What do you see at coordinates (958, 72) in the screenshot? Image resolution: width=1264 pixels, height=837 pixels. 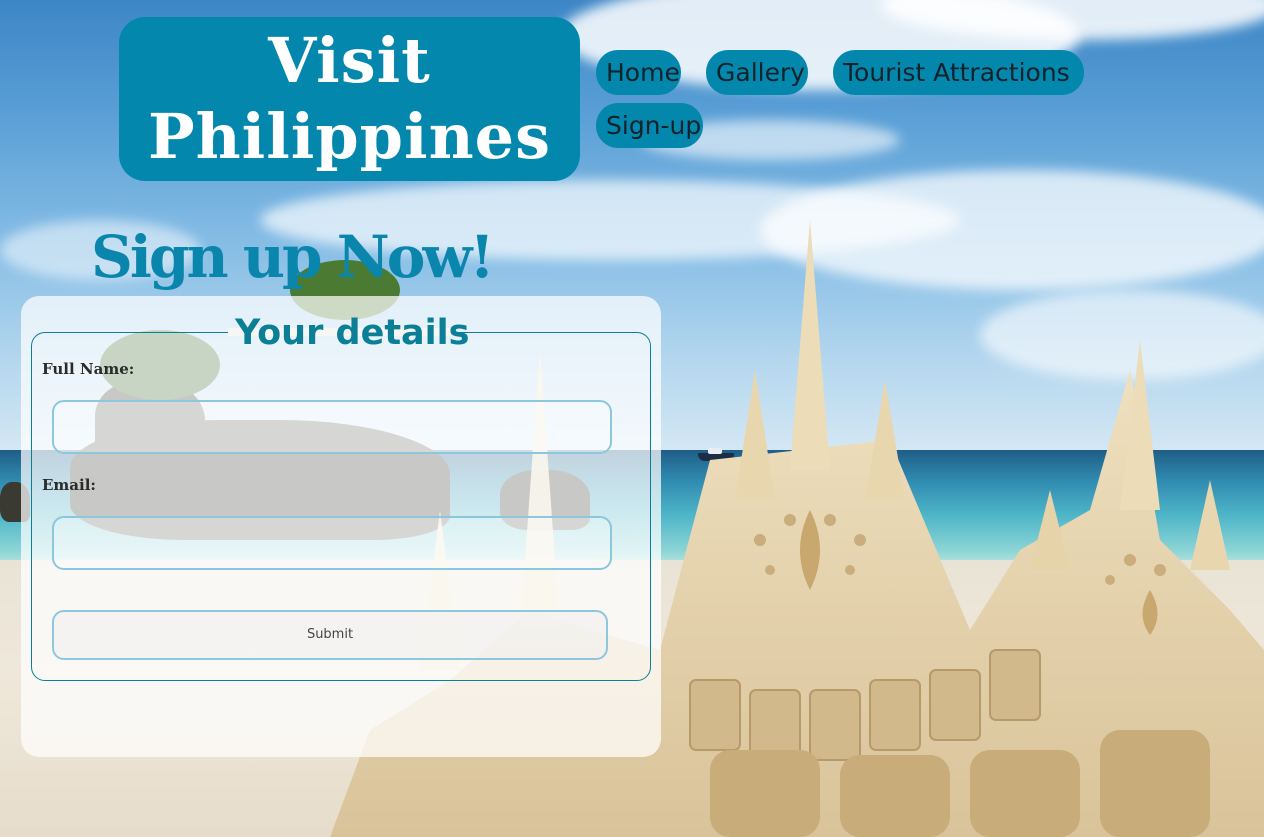 I see `nav-tourist-attractions: Tourist Attractions` at bounding box center [958, 72].